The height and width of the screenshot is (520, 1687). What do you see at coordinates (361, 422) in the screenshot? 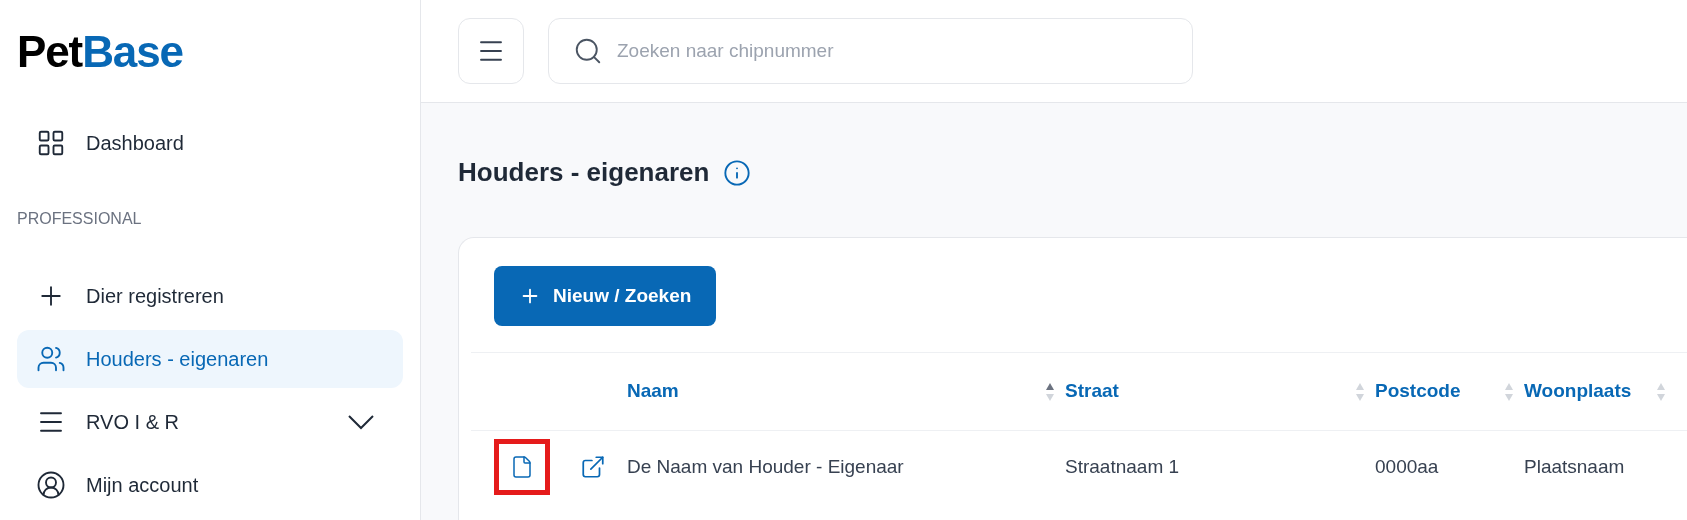
I see `chevron-icon` at bounding box center [361, 422].